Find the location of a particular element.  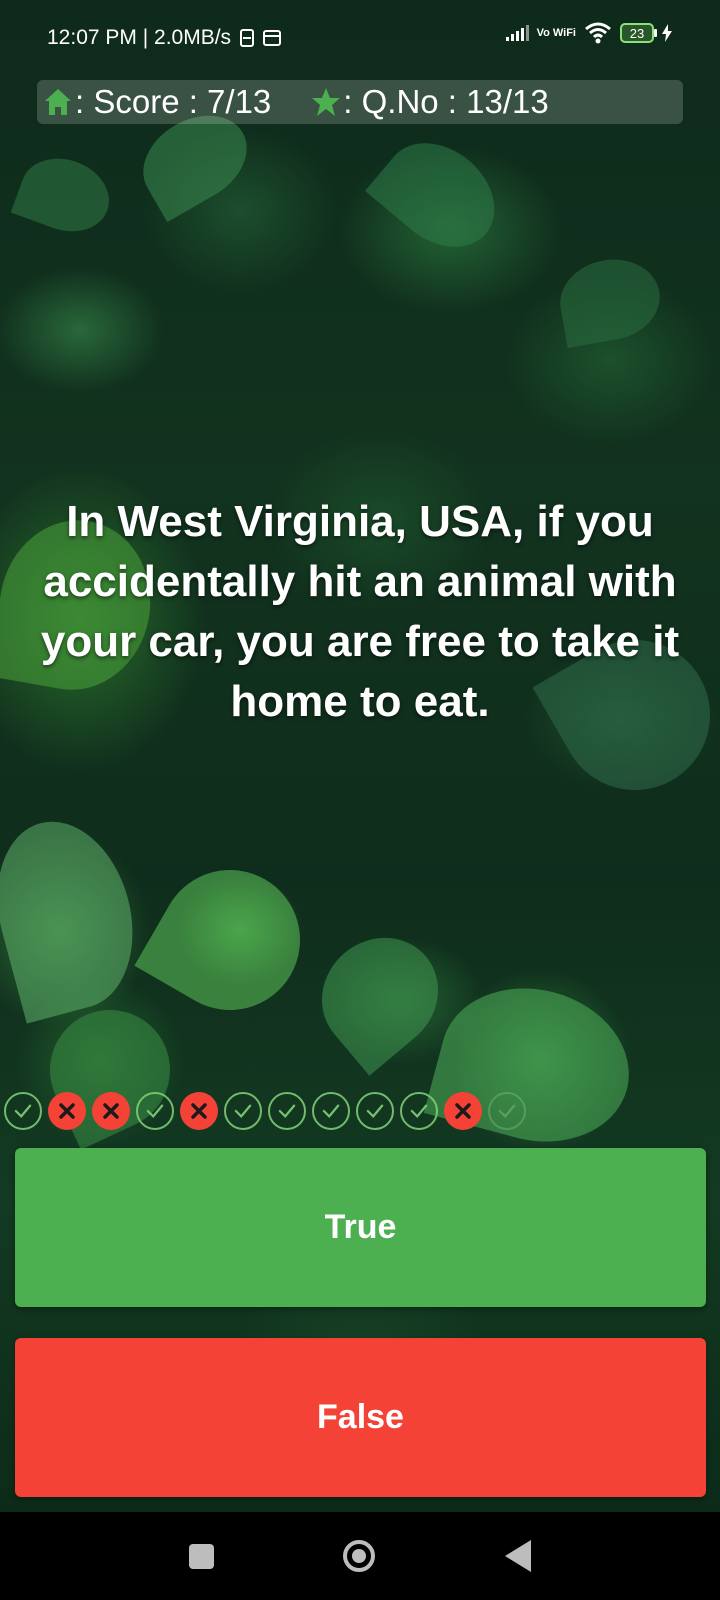

progress-dot-pending is located at coordinates (507, 1111).